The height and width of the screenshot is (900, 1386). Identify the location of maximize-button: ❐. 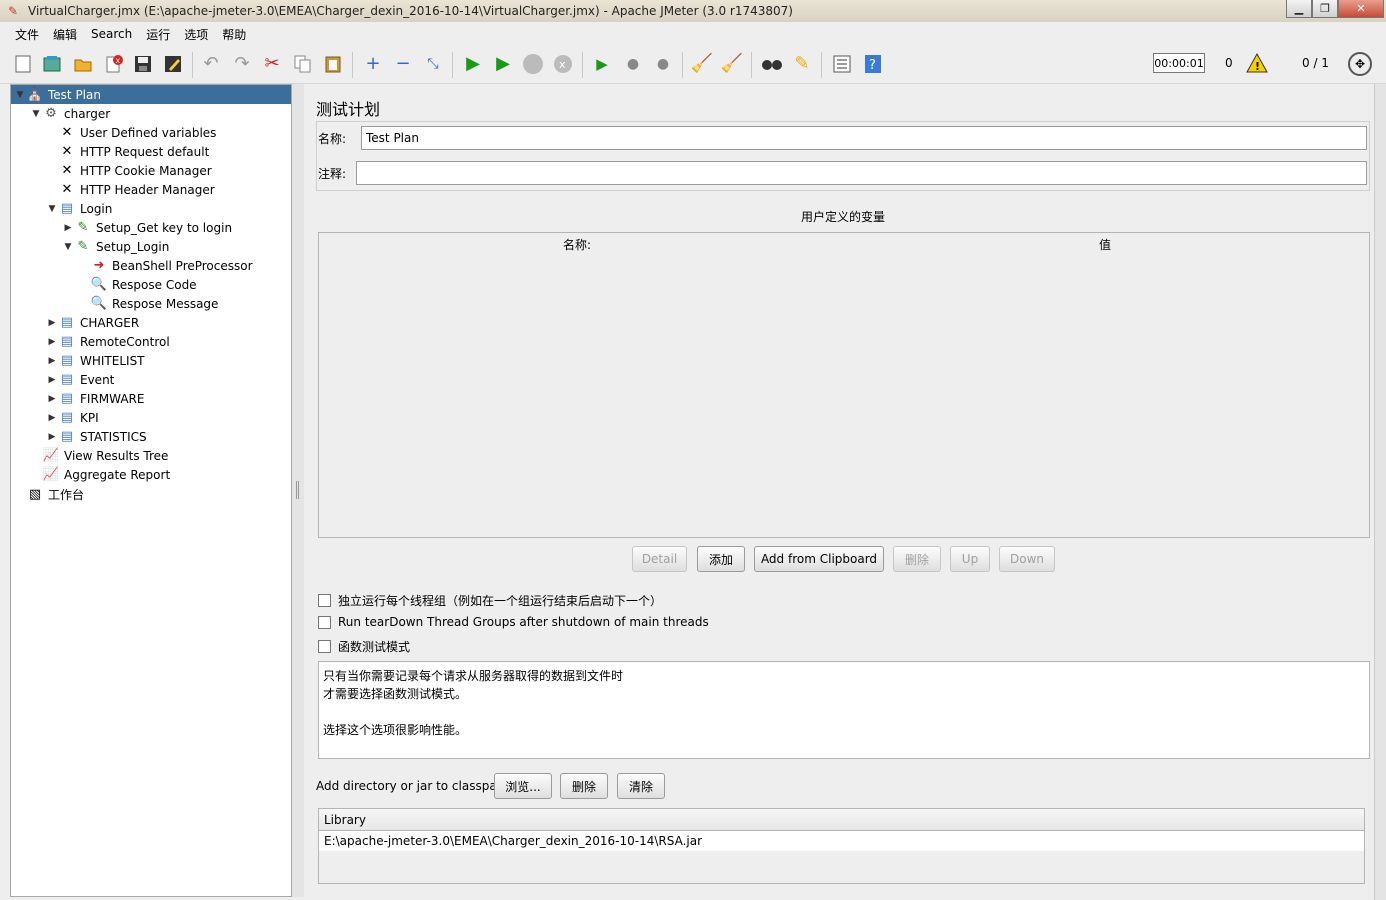
(1325, 9).